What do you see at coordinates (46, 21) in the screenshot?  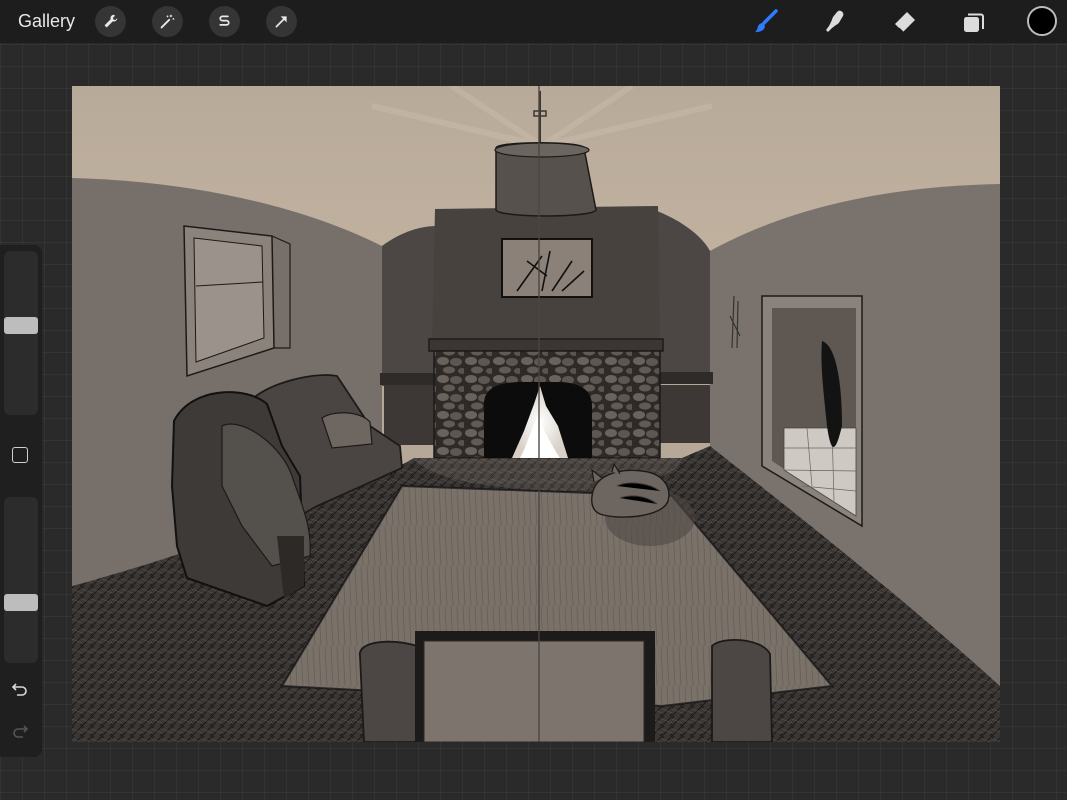 I see `gallery-button: Gallery` at bounding box center [46, 21].